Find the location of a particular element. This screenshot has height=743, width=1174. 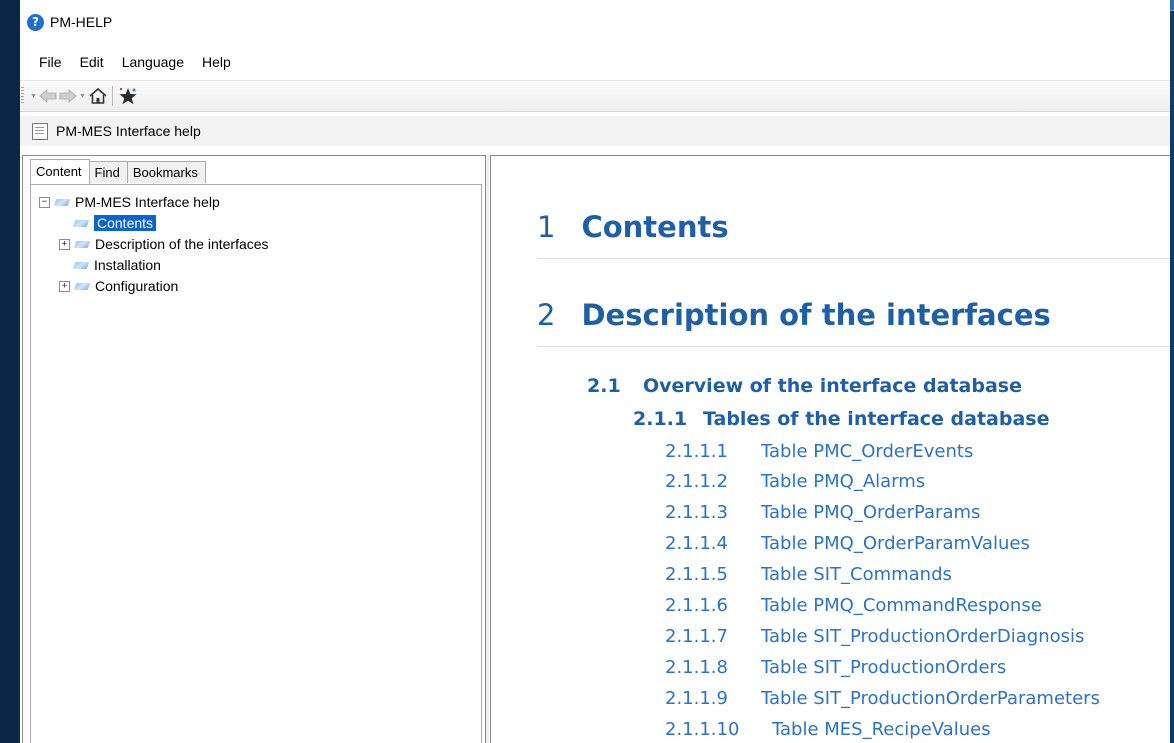

collapse-icon: − is located at coordinates (44, 202).